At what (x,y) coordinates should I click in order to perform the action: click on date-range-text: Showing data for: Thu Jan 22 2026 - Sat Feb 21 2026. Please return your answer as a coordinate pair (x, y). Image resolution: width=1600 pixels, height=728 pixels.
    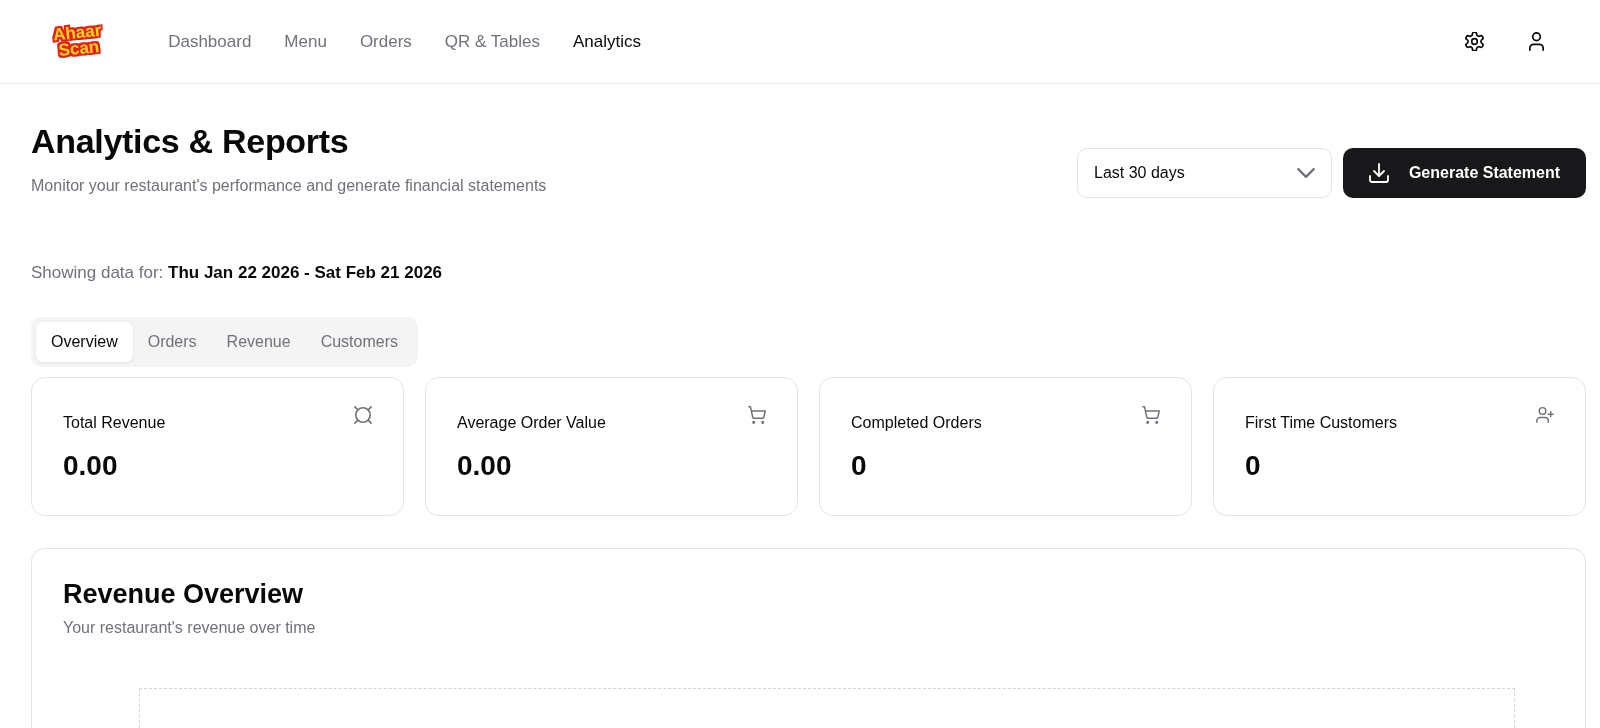
    Looking at the image, I should click on (237, 272).